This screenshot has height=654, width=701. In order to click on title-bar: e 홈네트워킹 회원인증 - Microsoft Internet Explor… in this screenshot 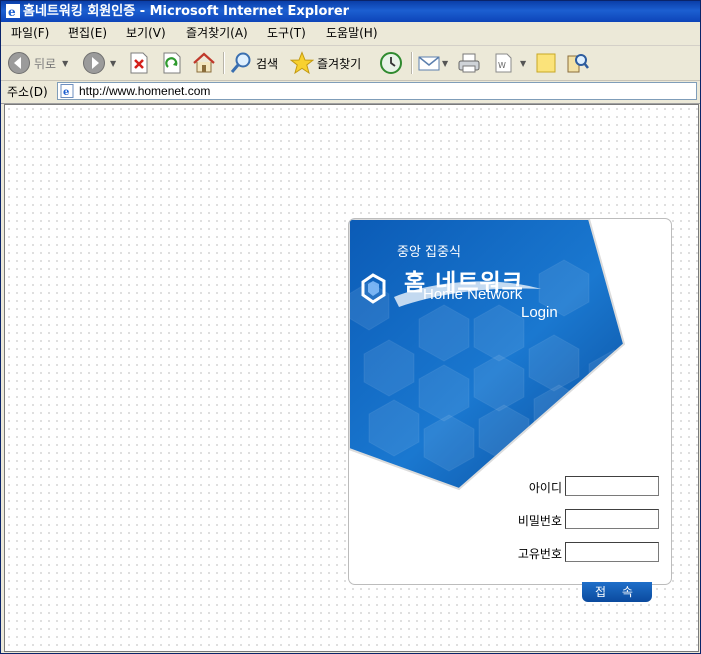, I will do `click(350, 11)`.